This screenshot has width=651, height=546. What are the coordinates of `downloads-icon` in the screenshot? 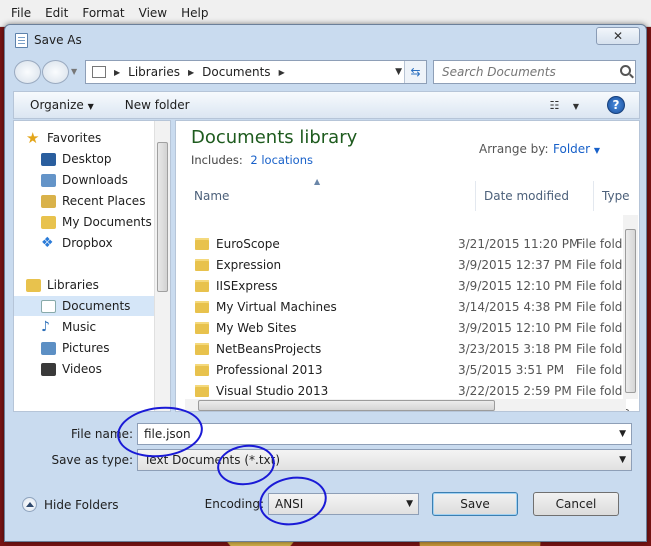 It's located at (48, 180).